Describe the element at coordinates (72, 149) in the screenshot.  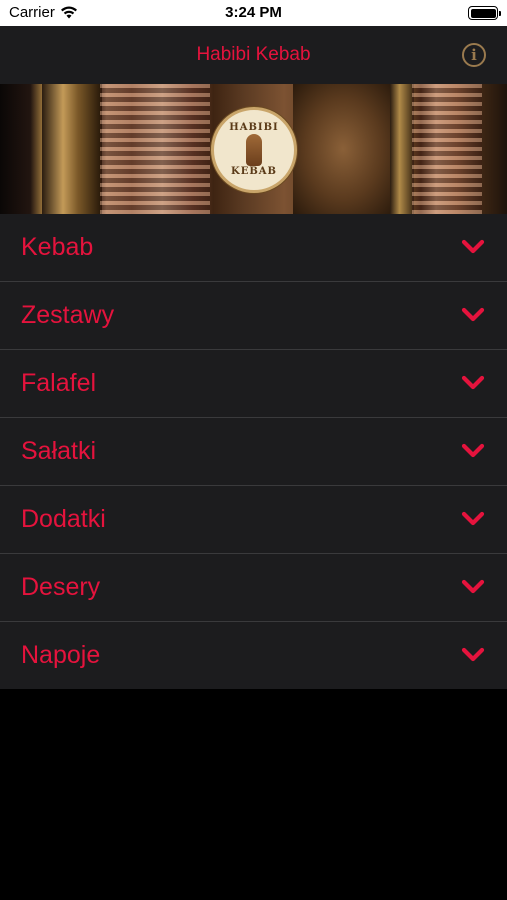
I see `banner-pole-left` at that location.